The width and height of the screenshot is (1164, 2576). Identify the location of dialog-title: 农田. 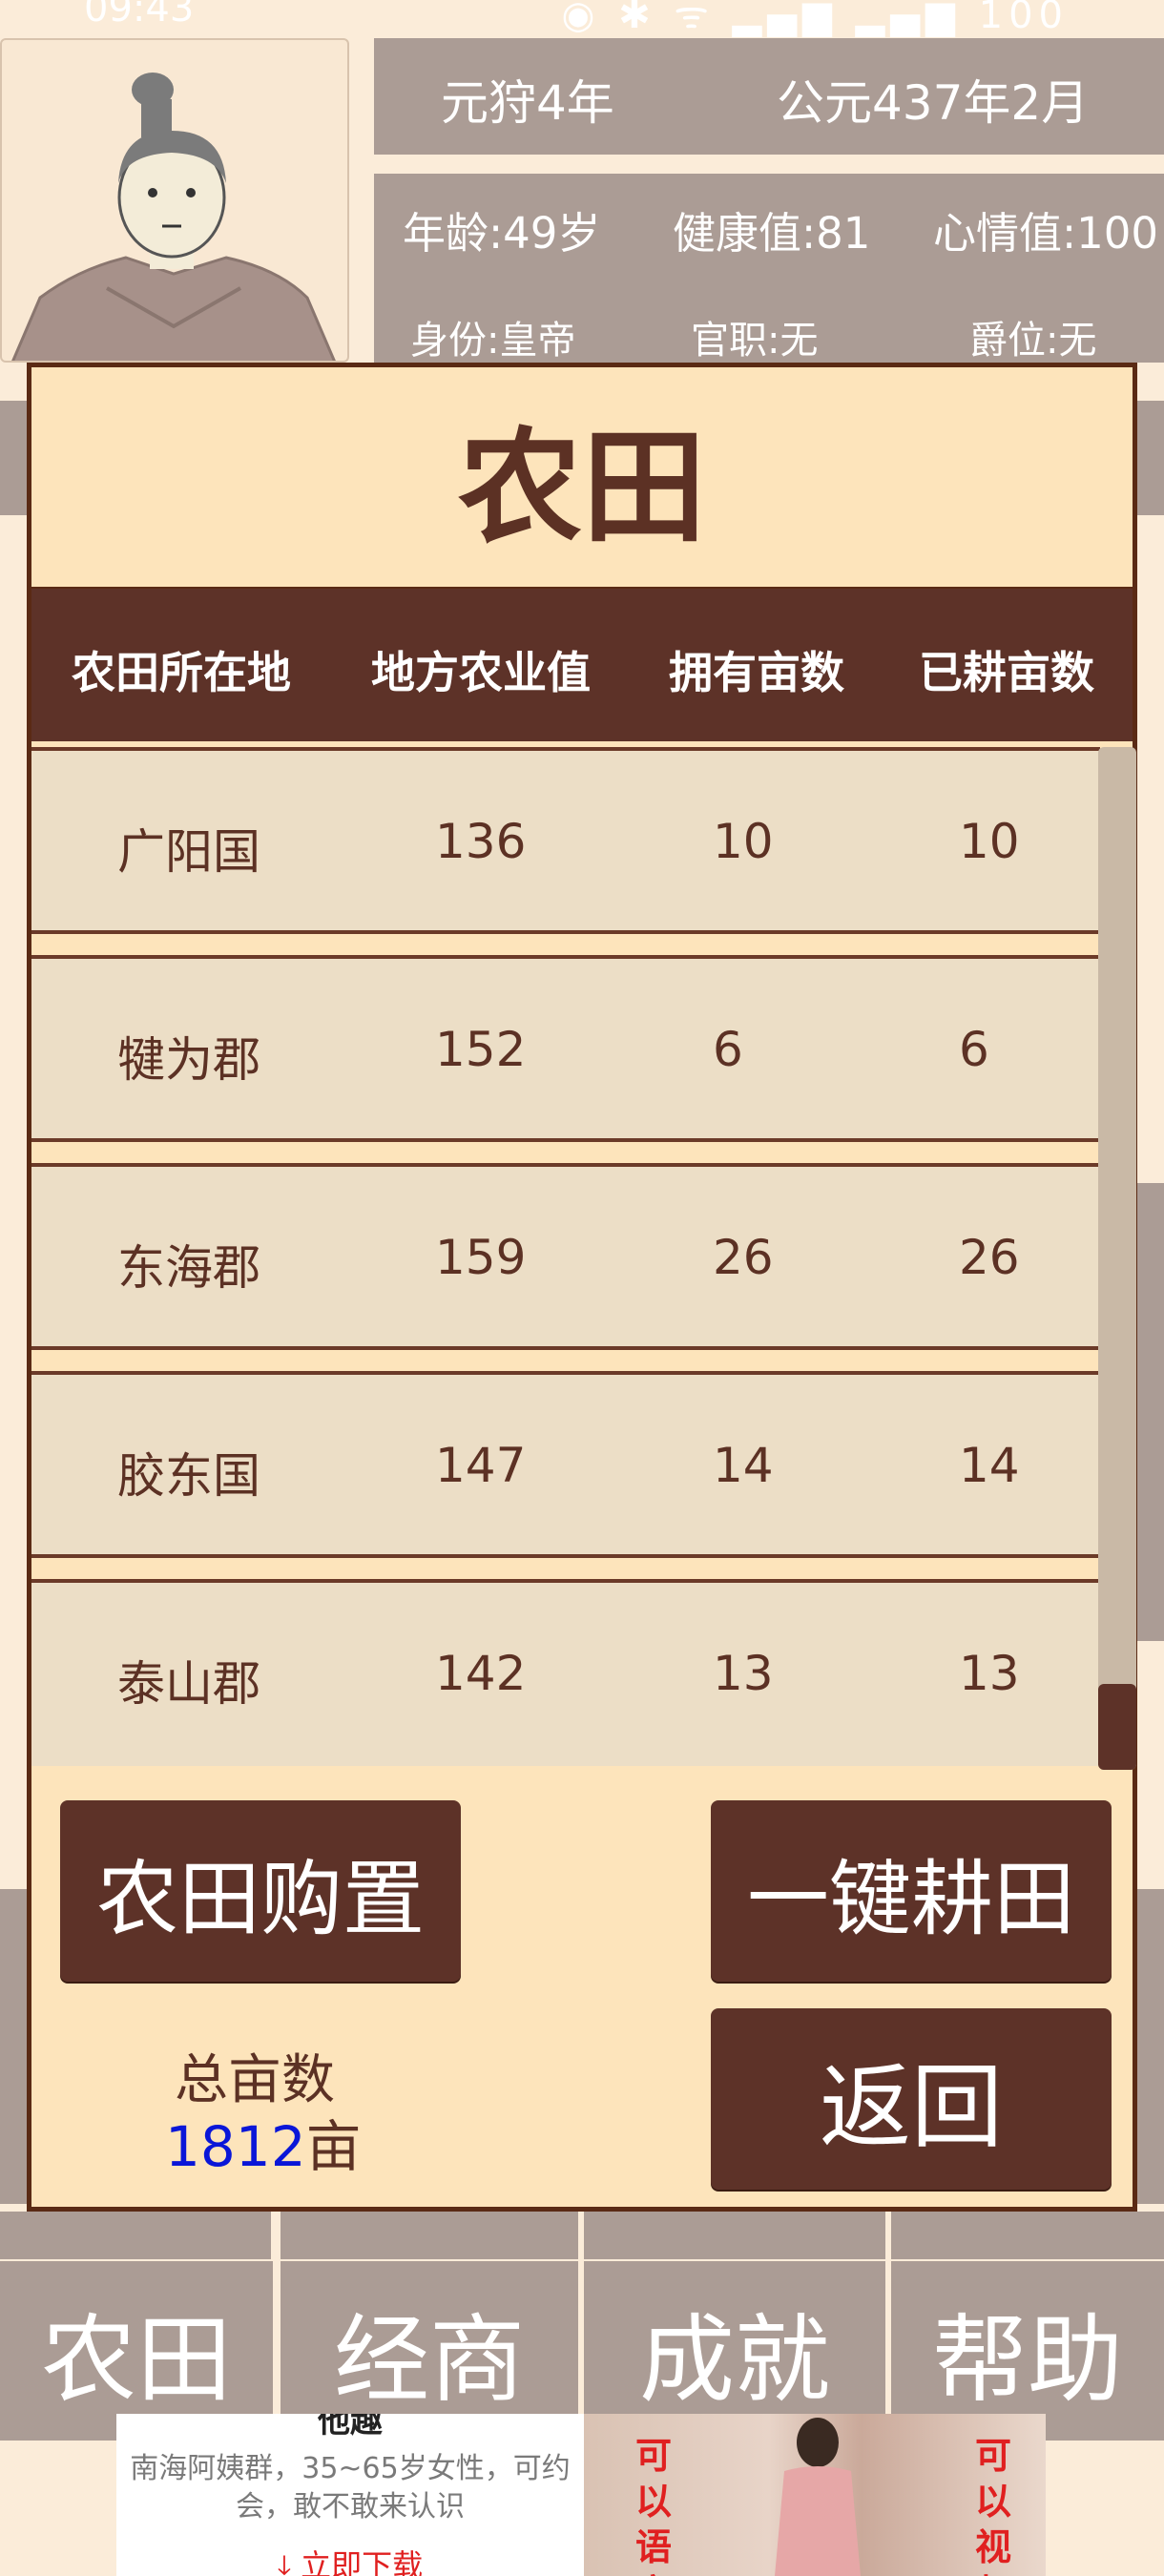
(582, 478).